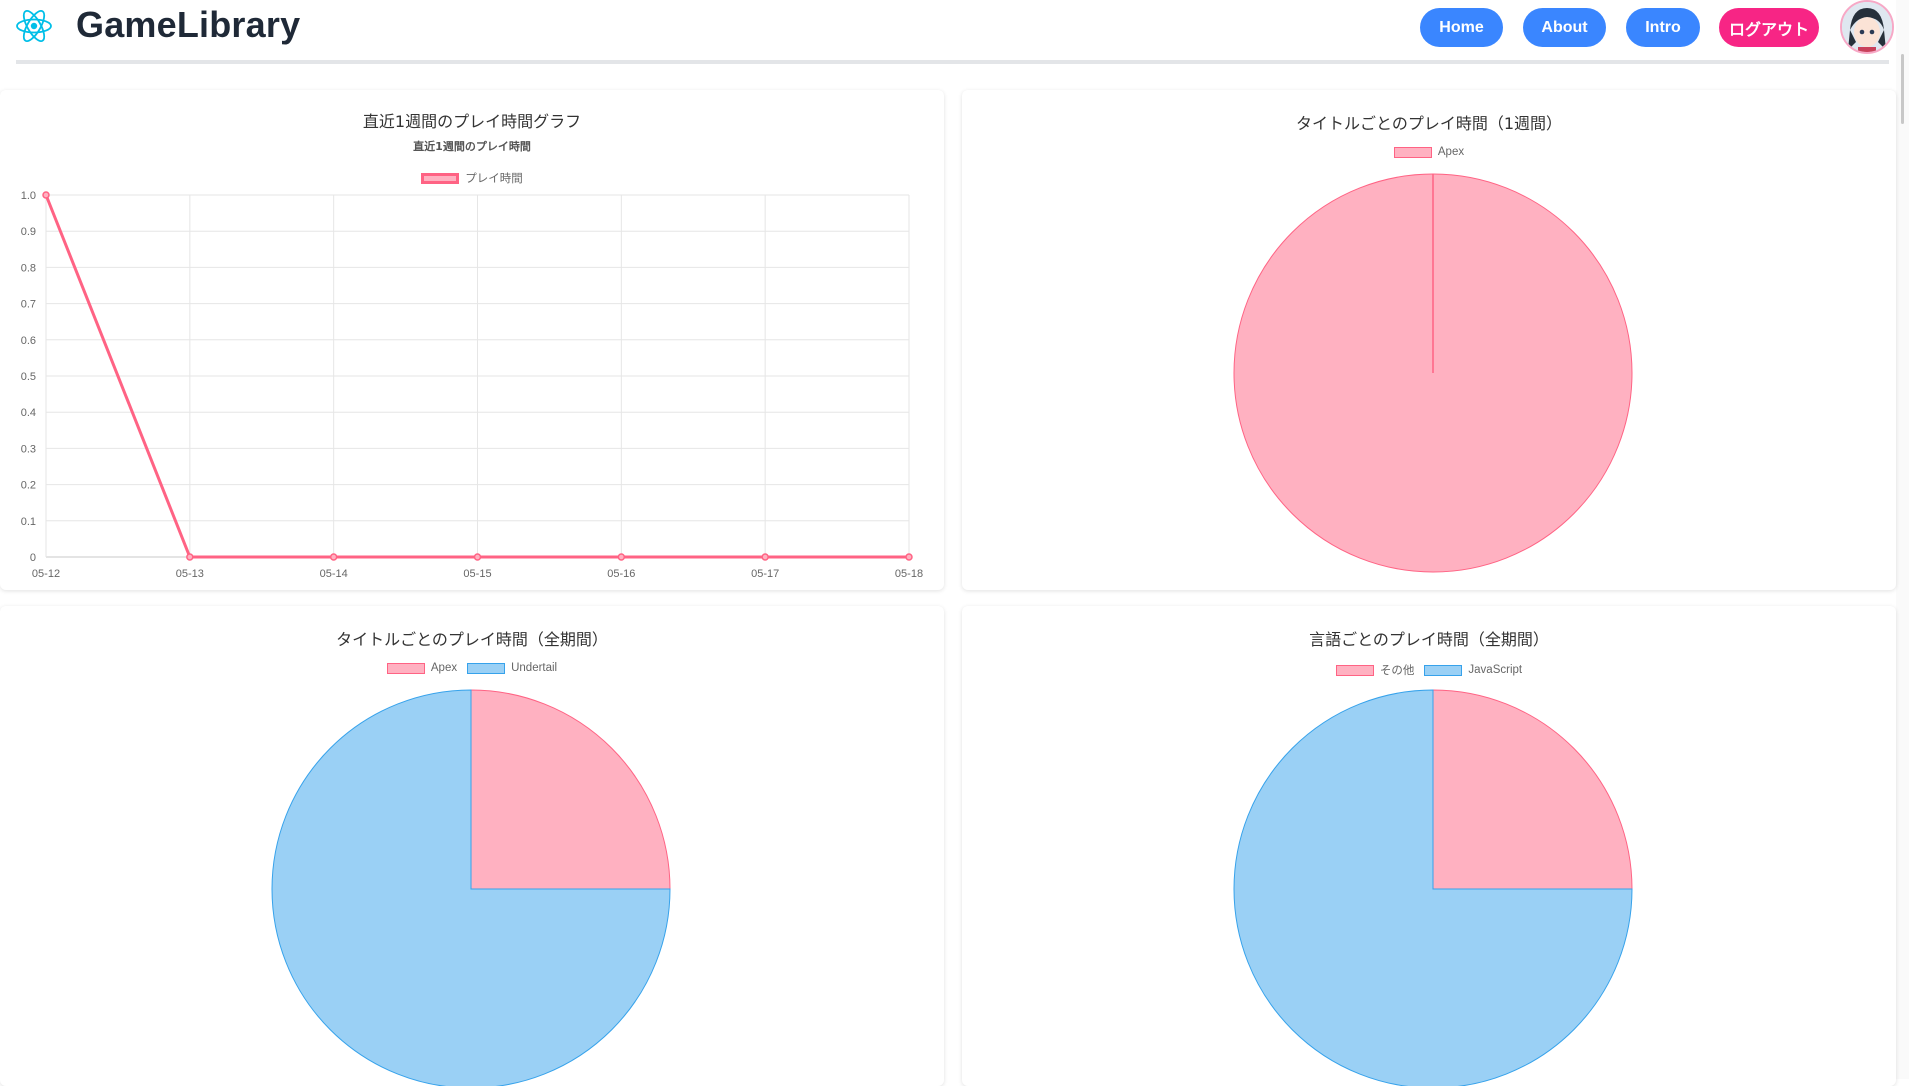 The image size is (1909, 1086). I want to click on x-tick-label: 05-15, so click(477, 574).